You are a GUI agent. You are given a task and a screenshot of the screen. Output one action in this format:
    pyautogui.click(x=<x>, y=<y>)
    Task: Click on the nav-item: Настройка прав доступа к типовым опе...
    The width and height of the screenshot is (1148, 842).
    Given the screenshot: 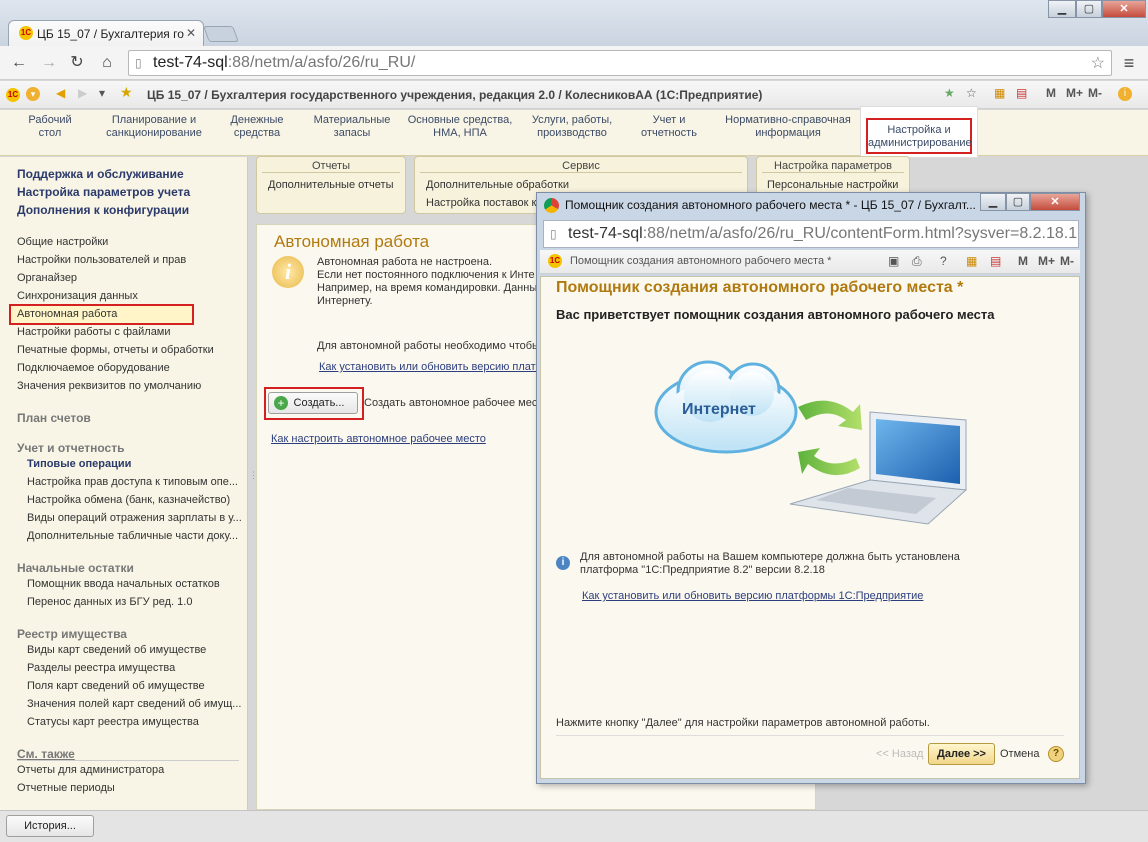 What is the action you would take?
    pyautogui.click(x=134, y=482)
    